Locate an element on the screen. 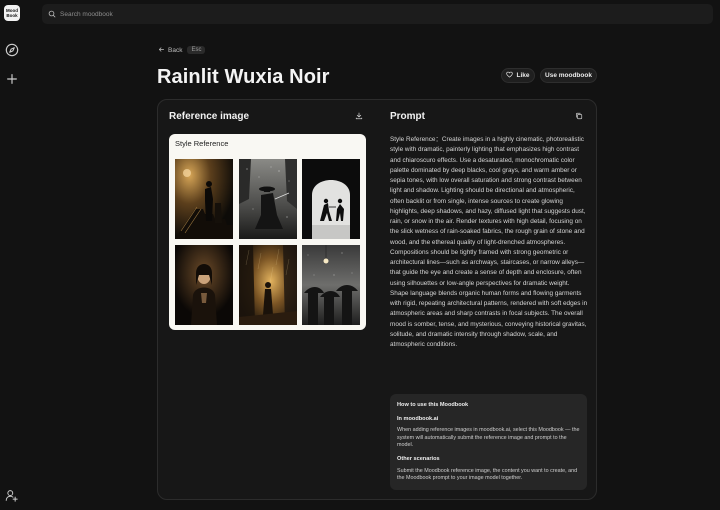  copy-icon is located at coordinates (579, 116).